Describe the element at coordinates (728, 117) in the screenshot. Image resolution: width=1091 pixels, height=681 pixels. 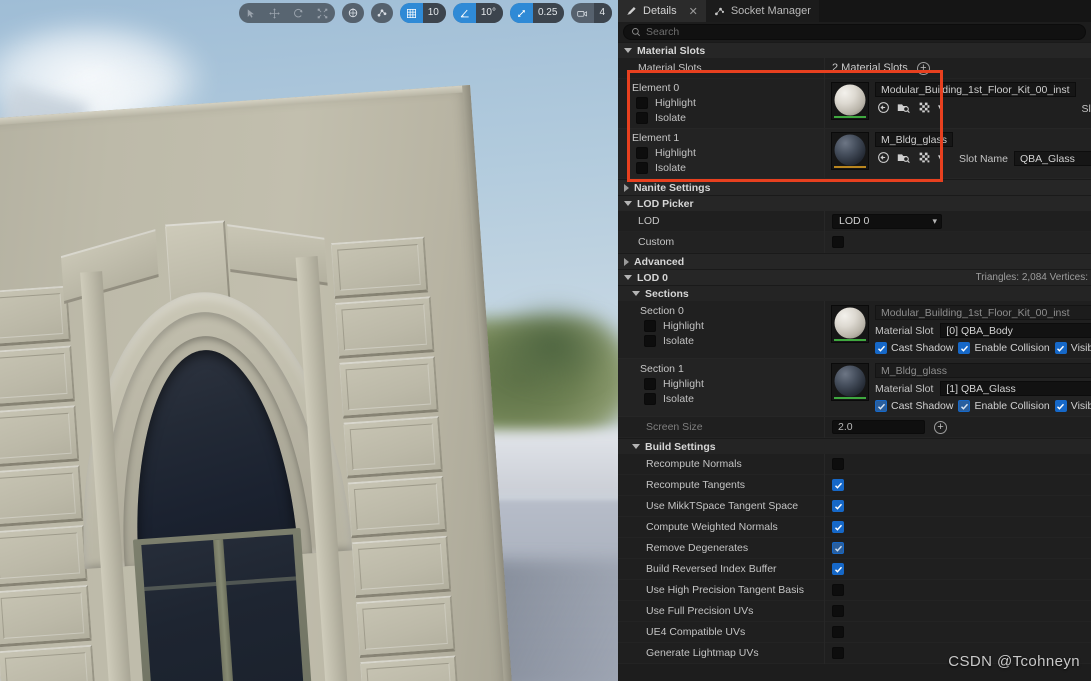
I see `element-0-isolate-row: Isolate` at that location.